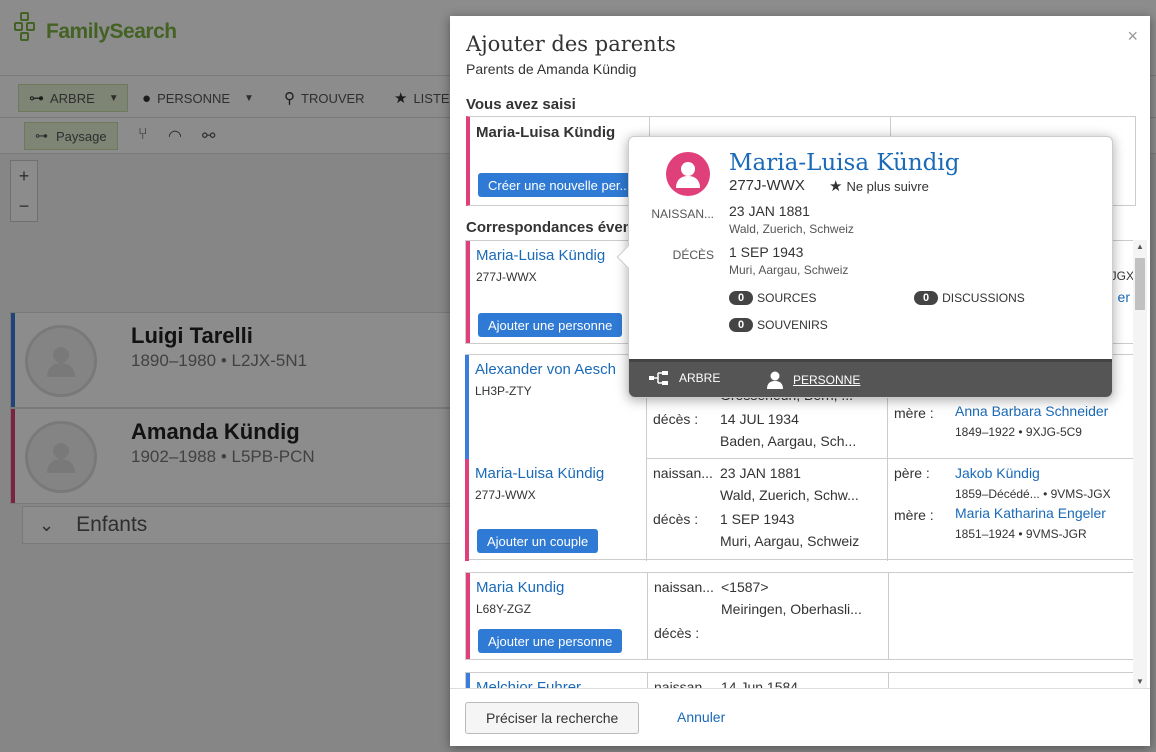  What do you see at coordinates (997, 473) in the screenshot?
I see `father-name: Jakob Kündig` at bounding box center [997, 473].